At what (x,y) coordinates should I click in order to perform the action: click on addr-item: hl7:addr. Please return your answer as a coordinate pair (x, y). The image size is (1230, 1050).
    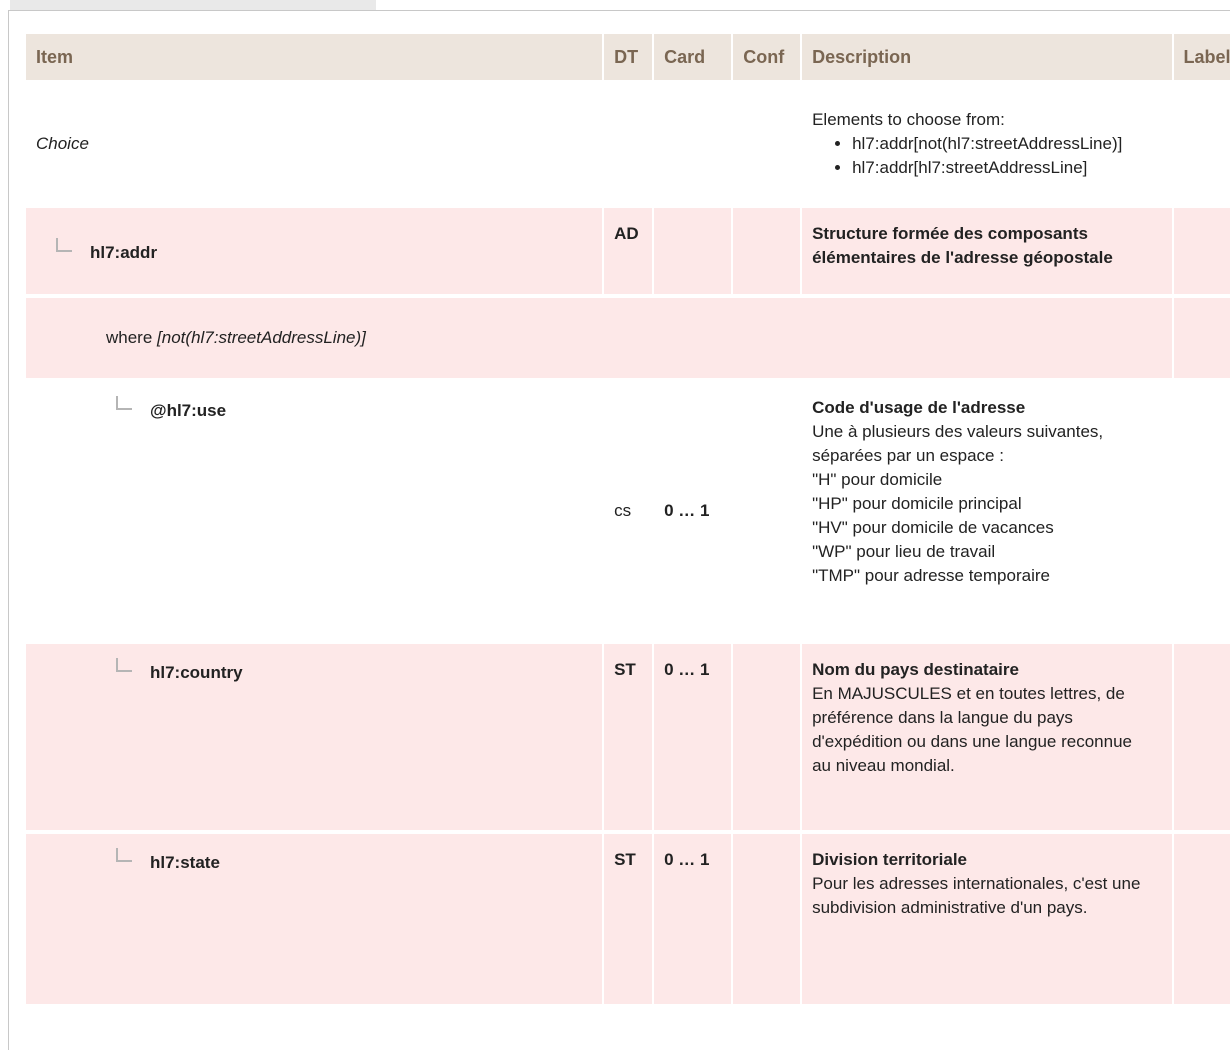
    Looking at the image, I should click on (314, 251).